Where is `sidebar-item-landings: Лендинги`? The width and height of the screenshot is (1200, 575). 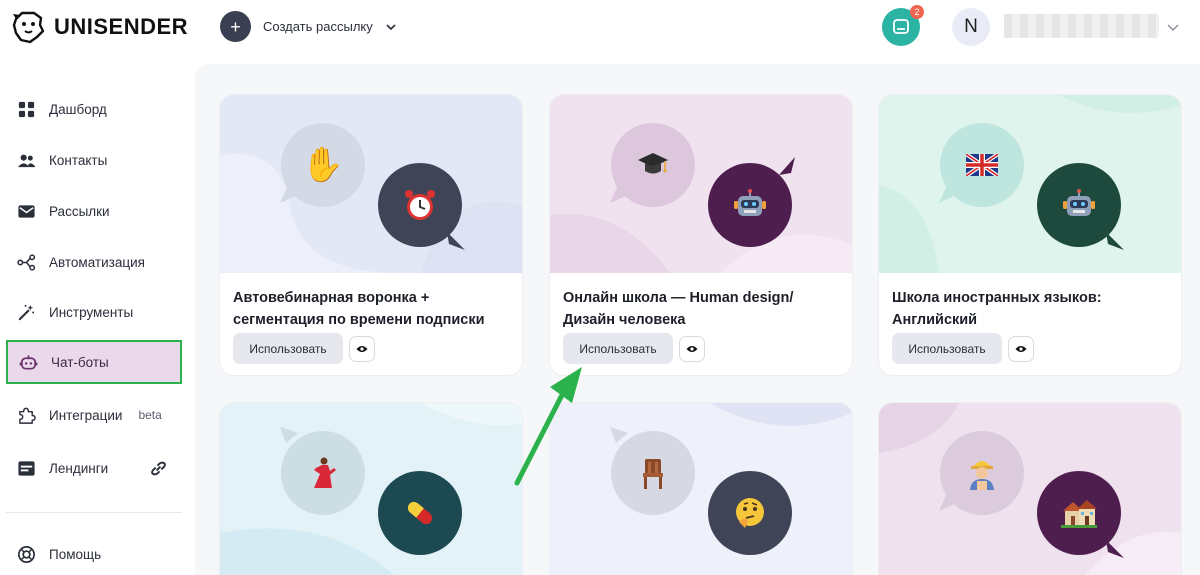
sidebar-item-landings: Лендинги is located at coordinates (94, 468).